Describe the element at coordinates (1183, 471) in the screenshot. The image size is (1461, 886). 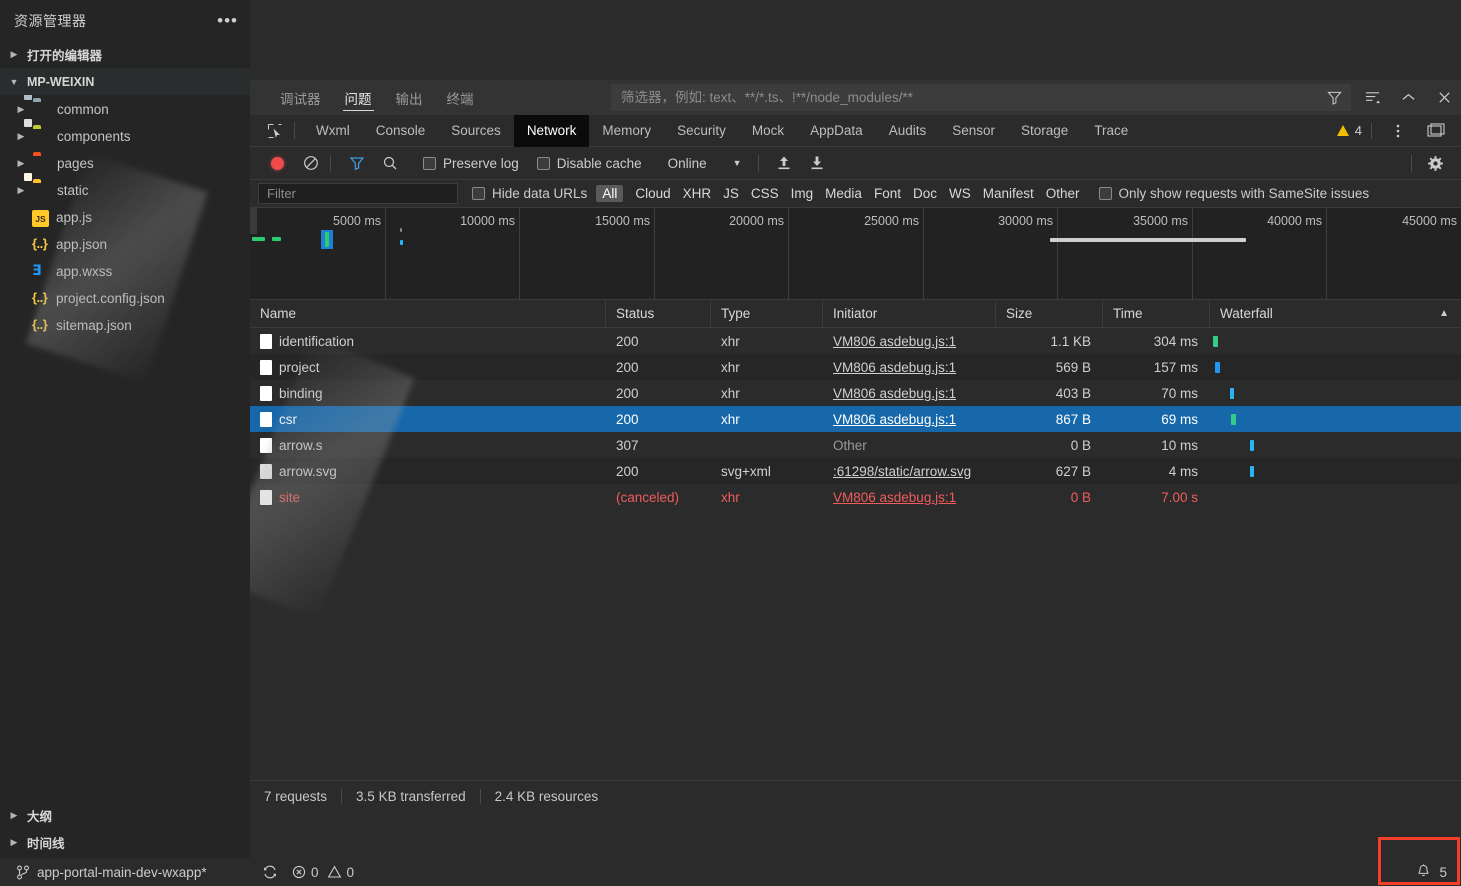
I see `cell-time-text: 4 ms` at that location.